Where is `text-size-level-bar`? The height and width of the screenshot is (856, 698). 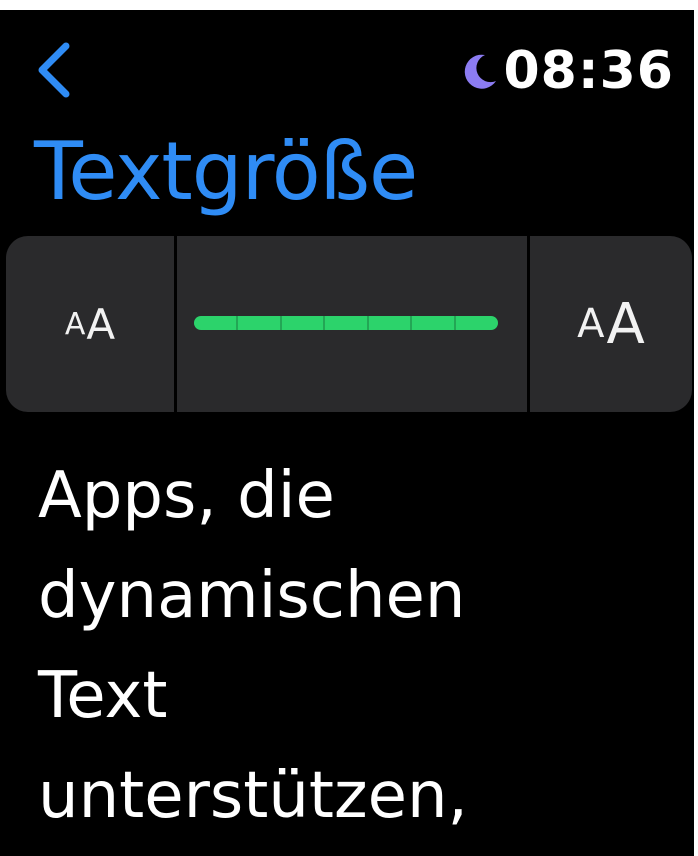
text-size-level-bar is located at coordinates (346, 323).